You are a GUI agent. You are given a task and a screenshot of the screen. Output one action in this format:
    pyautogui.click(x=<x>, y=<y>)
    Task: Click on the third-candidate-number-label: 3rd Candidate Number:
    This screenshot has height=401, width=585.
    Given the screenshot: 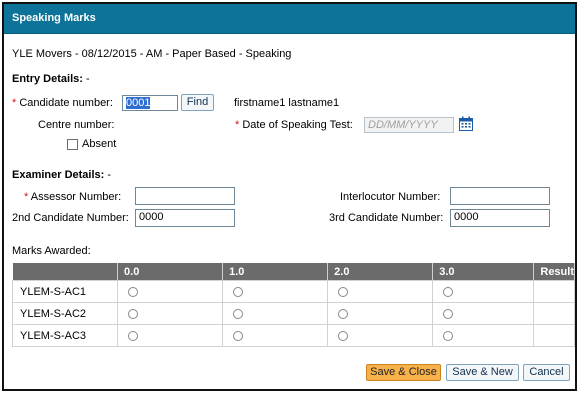 What is the action you would take?
    pyautogui.click(x=386, y=218)
    